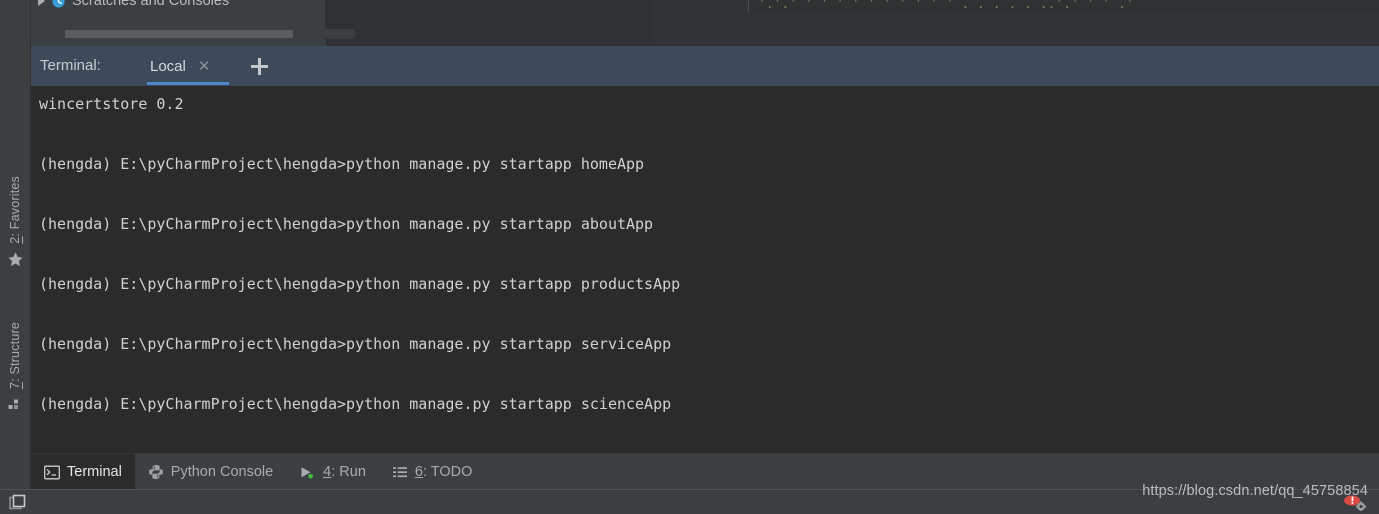 This screenshot has width=1379, height=514. I want to click on sidebar-item-favorites-label: 2: Favorites, so click(15, 210).